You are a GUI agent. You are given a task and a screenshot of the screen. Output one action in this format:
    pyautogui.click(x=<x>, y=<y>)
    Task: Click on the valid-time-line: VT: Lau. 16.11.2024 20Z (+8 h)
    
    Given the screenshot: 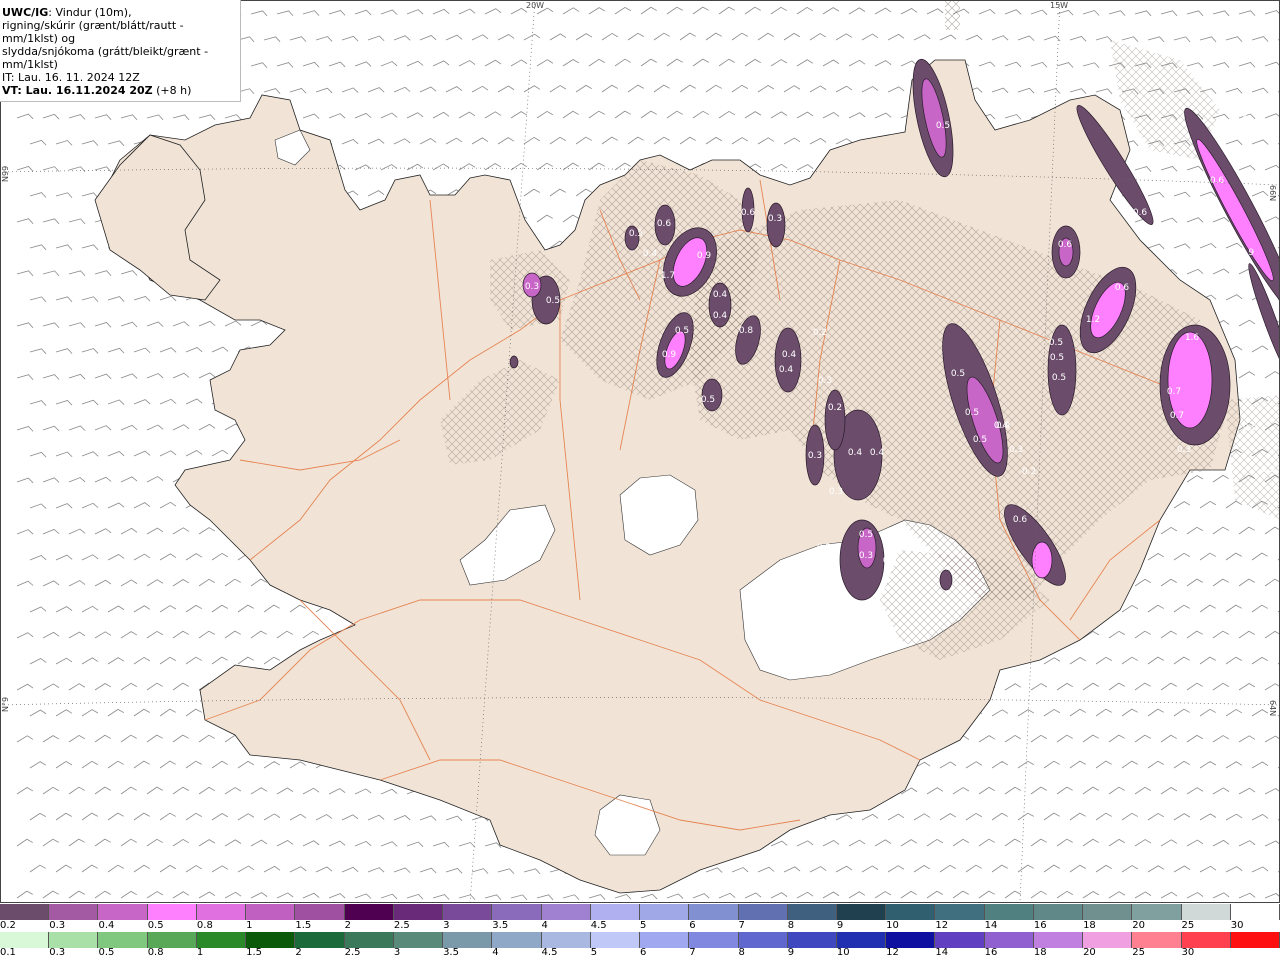 What is the action you would take?
    pyautogui.click(x=118, y=90)
    